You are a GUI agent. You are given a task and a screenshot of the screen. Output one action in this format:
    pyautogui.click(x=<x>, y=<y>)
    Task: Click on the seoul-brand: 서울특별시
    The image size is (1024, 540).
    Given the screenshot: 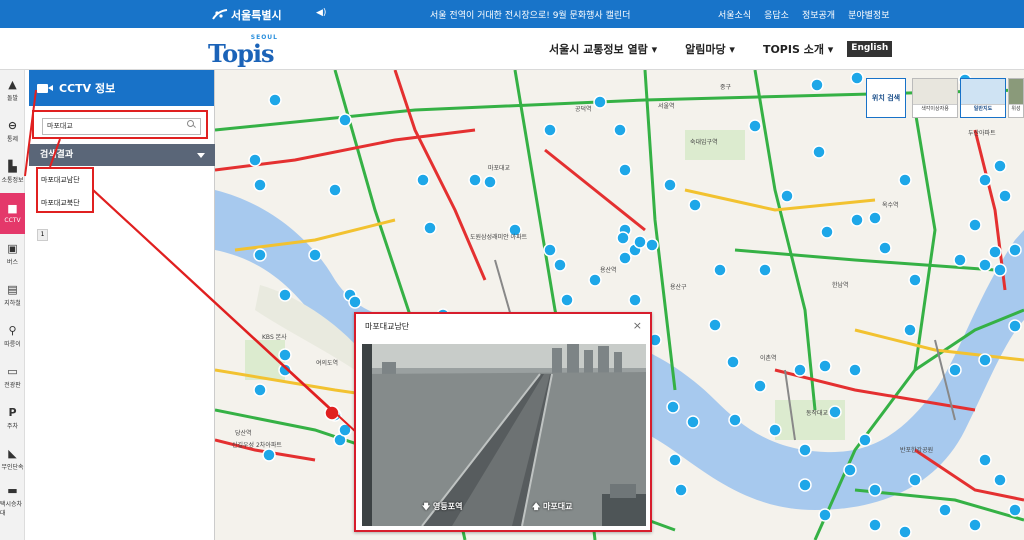 What is the action you would take?
    pyautogui.click(x=247, y=15)
    